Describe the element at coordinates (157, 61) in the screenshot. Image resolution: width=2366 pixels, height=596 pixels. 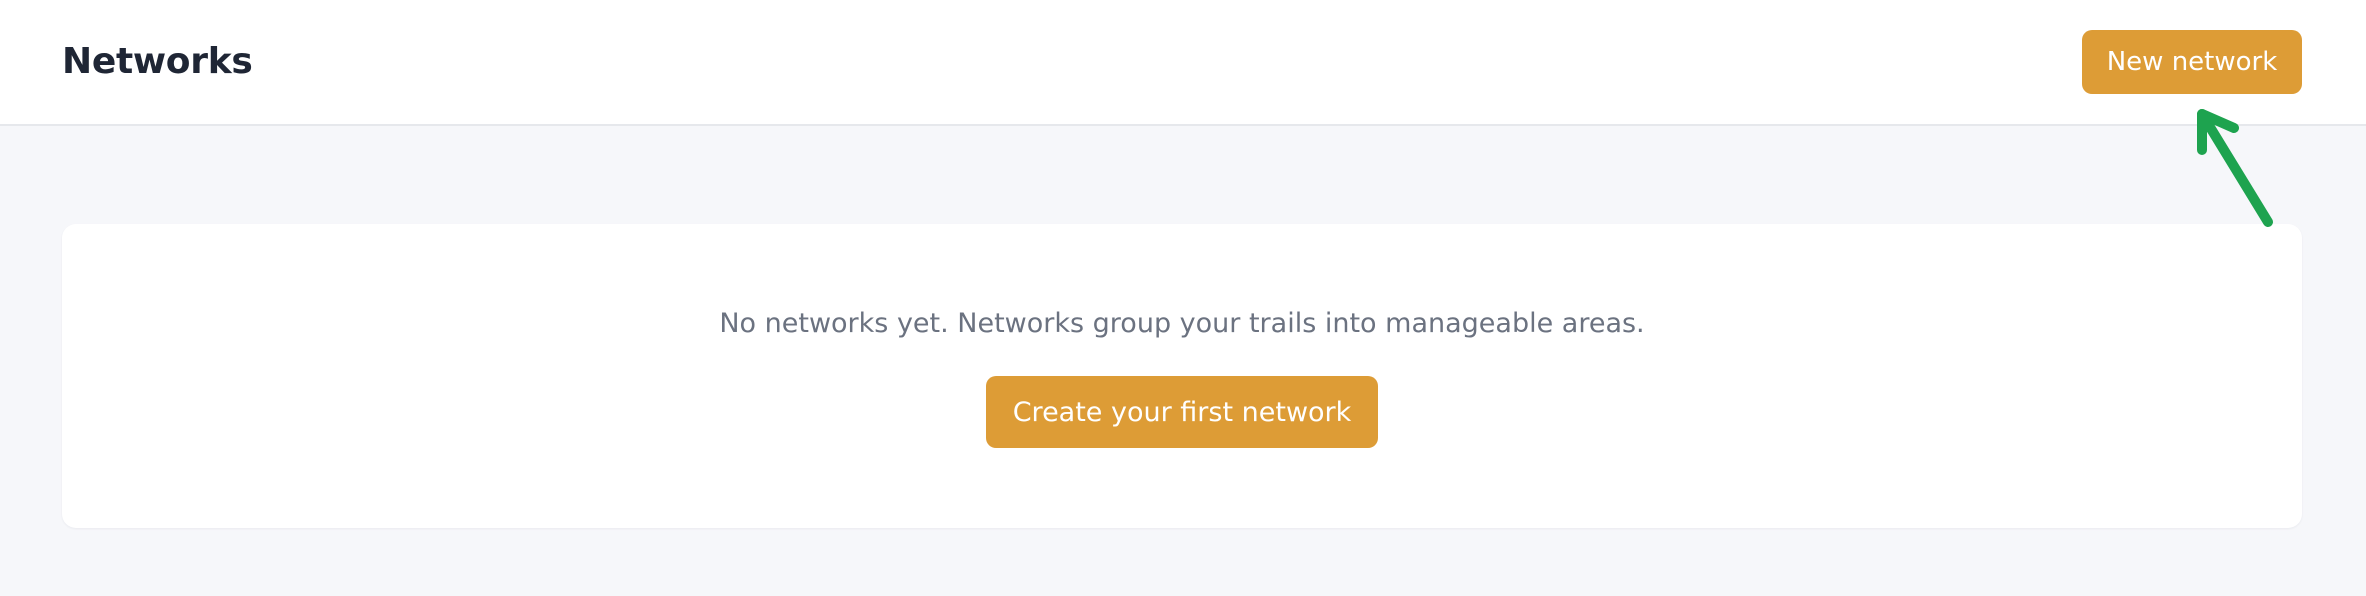
I see `page-title: Networks` at that location.